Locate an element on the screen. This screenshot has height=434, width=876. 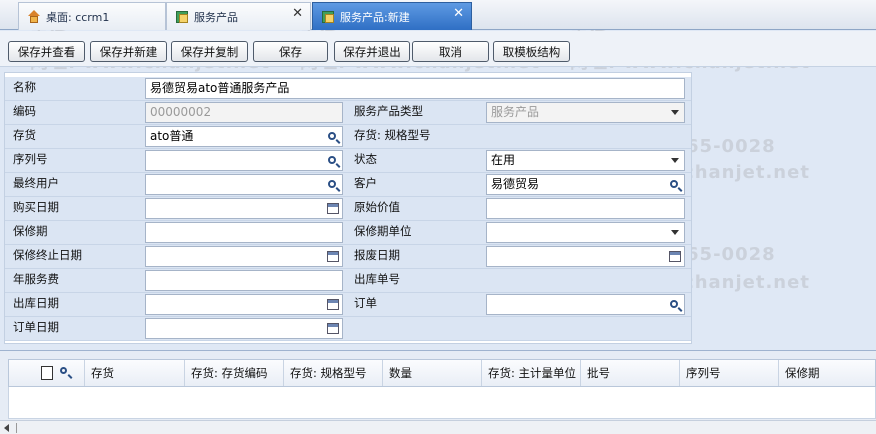
type-select: 服务产品 is located at coordinates (585, 112).